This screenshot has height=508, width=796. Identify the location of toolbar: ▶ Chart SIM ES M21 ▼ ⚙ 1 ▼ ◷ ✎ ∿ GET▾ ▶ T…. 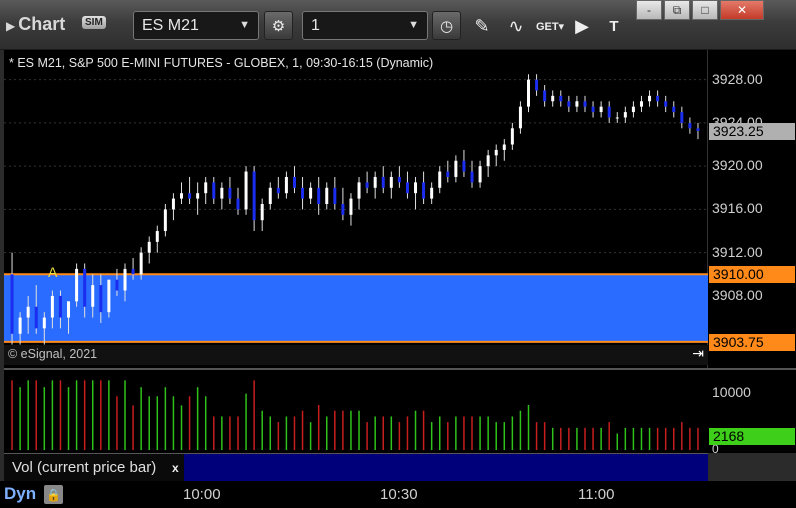
(398, 25).